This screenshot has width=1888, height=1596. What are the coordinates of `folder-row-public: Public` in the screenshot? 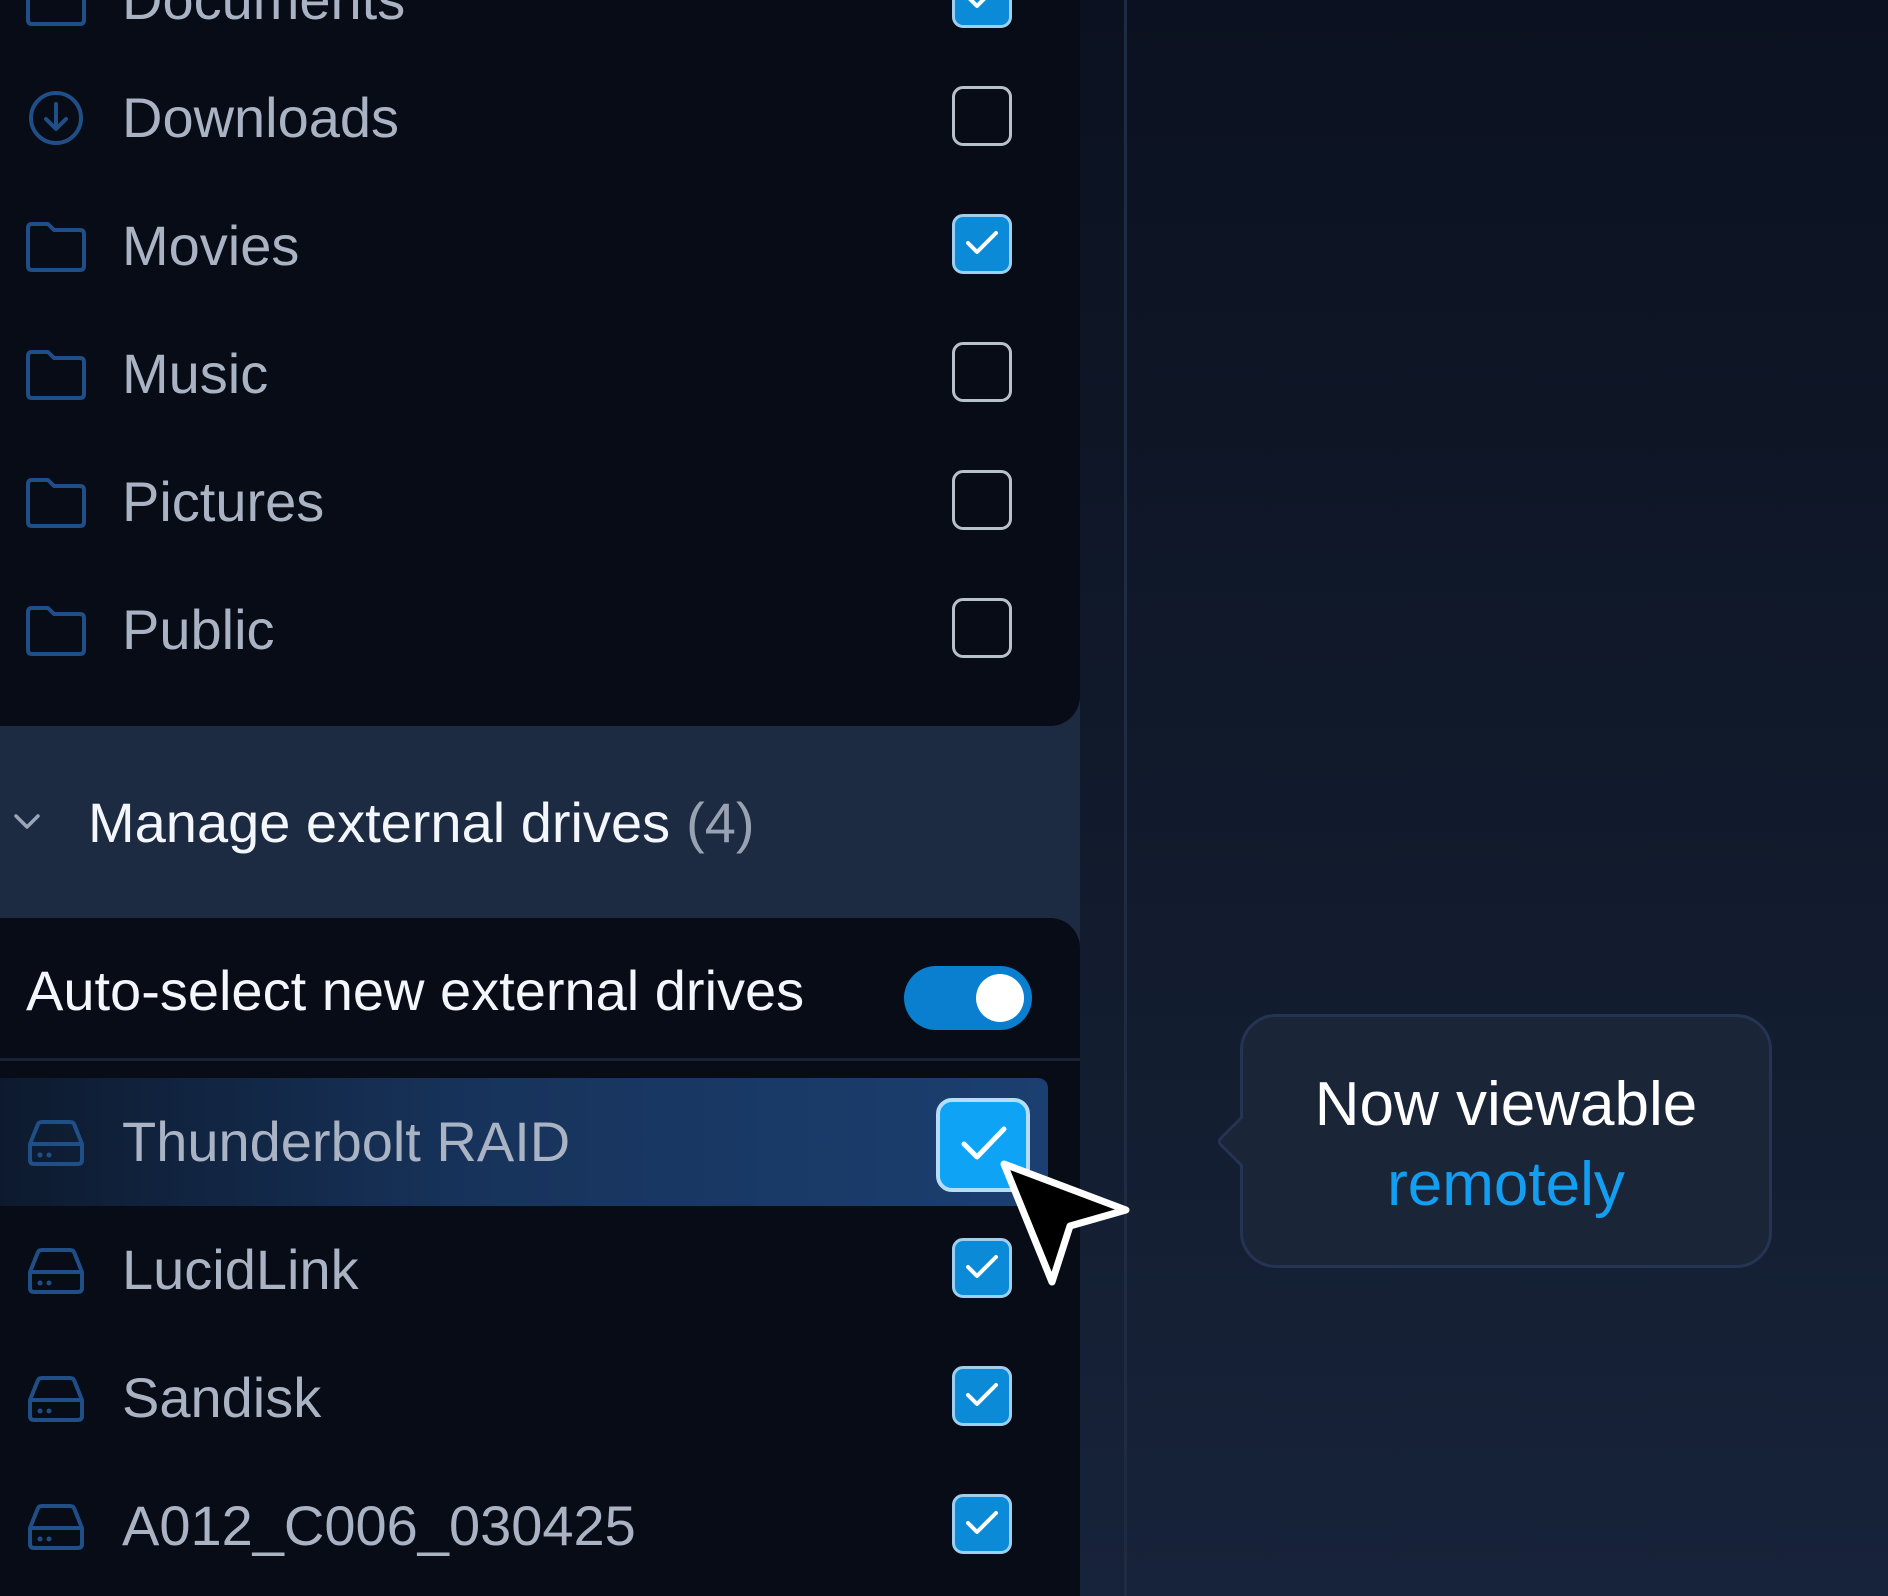 It's located at (540, 630).